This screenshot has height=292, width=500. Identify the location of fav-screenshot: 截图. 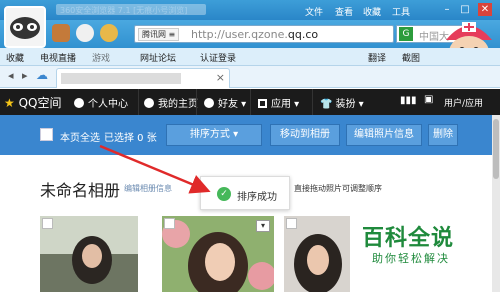
(411, 57).